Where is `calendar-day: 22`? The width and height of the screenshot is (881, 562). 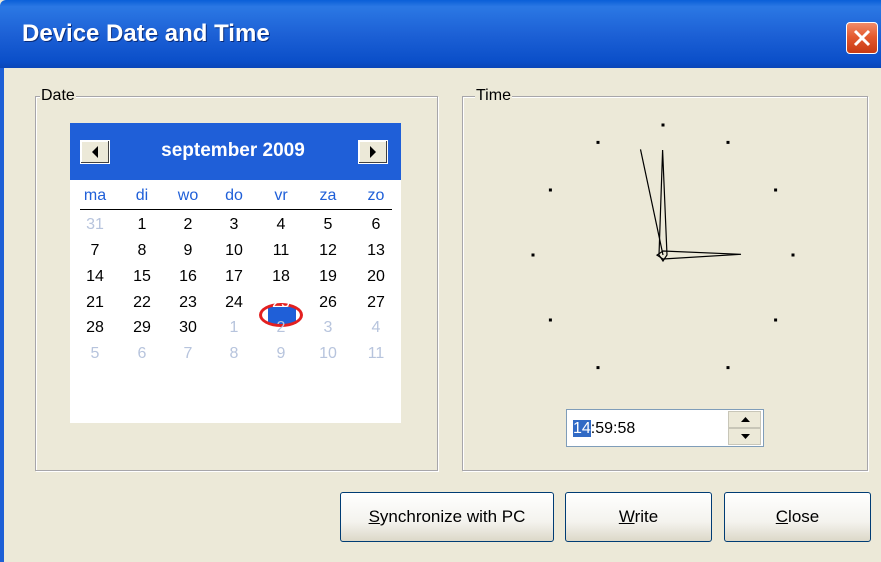
calendar-day: 22 is located at coordinates (142, 303).